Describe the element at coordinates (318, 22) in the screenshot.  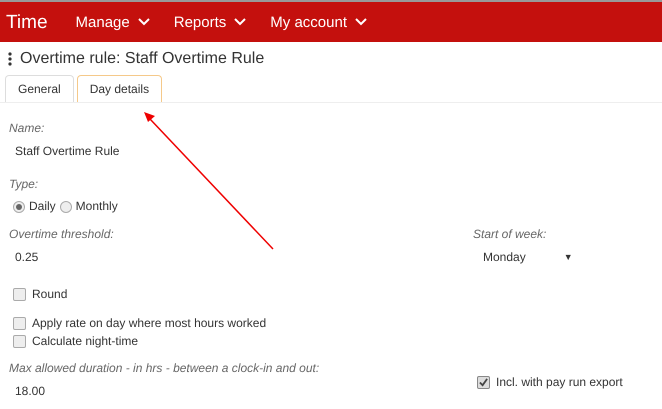
I see `nav-menu: My account` at that location.